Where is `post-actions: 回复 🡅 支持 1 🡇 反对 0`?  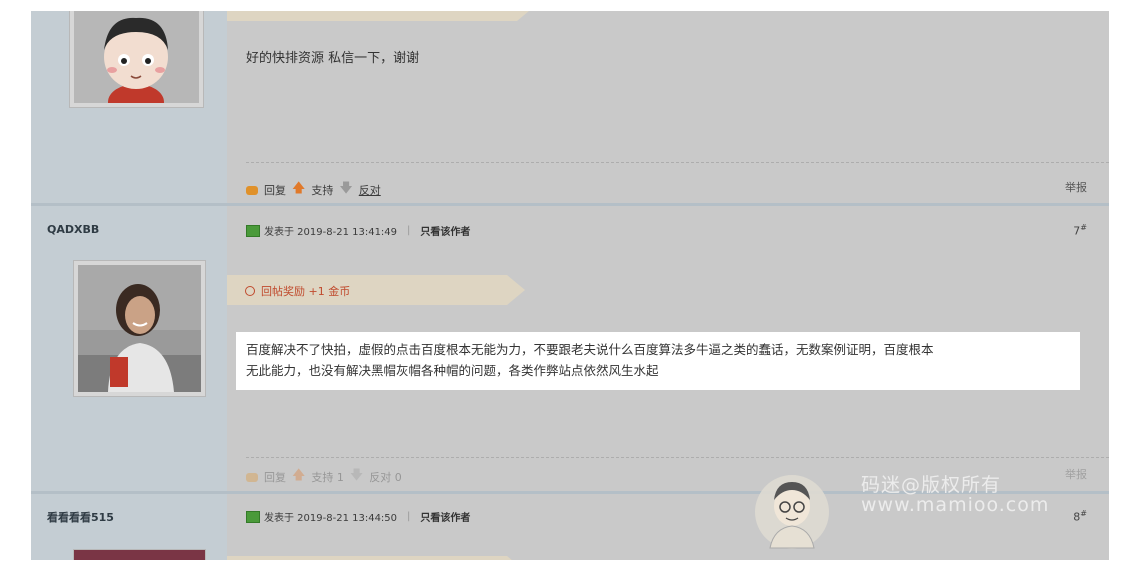
post-actions: 回复 🡅 支持 1 🡇 反对 0 is located at coordinates (324, 477).